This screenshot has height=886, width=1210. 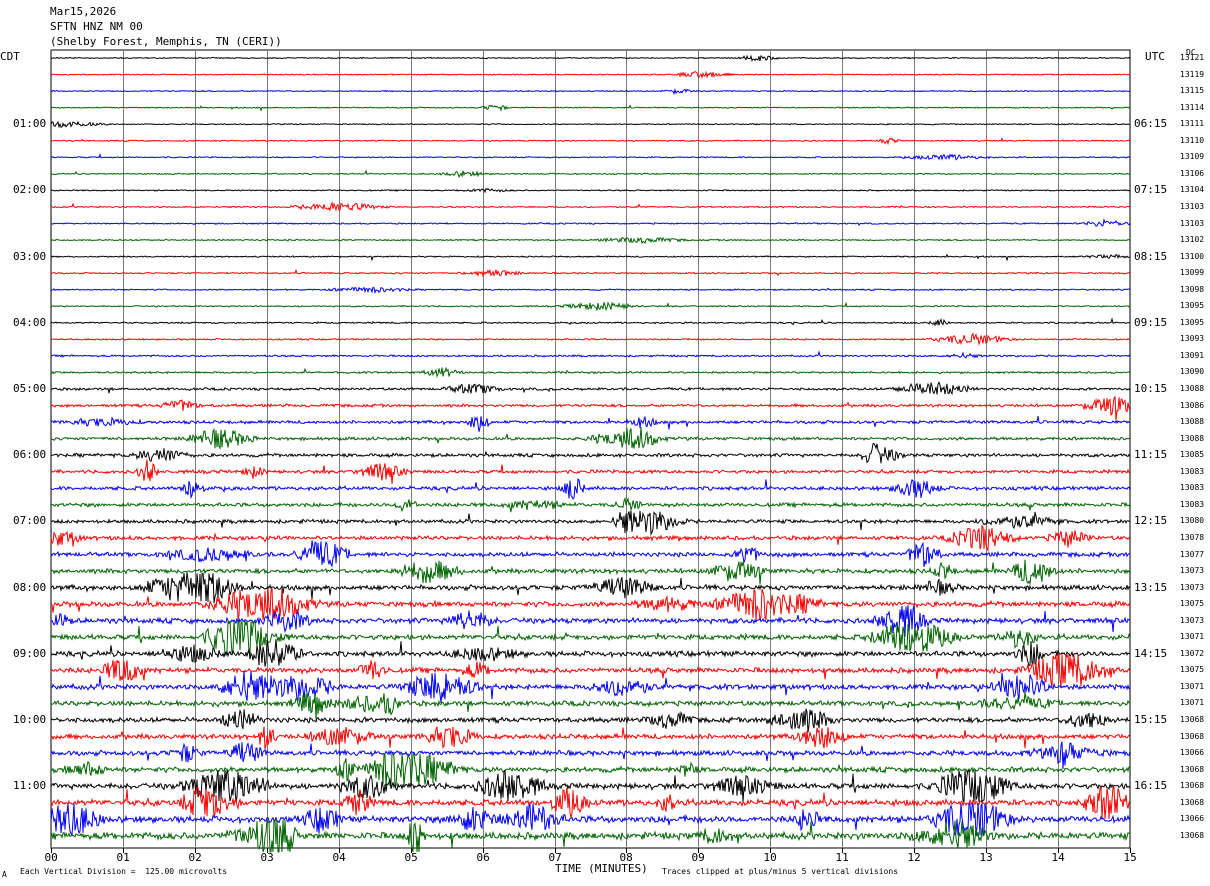 I want to click on utc-hour-label: 15:15, so click(x=1151, y=719).